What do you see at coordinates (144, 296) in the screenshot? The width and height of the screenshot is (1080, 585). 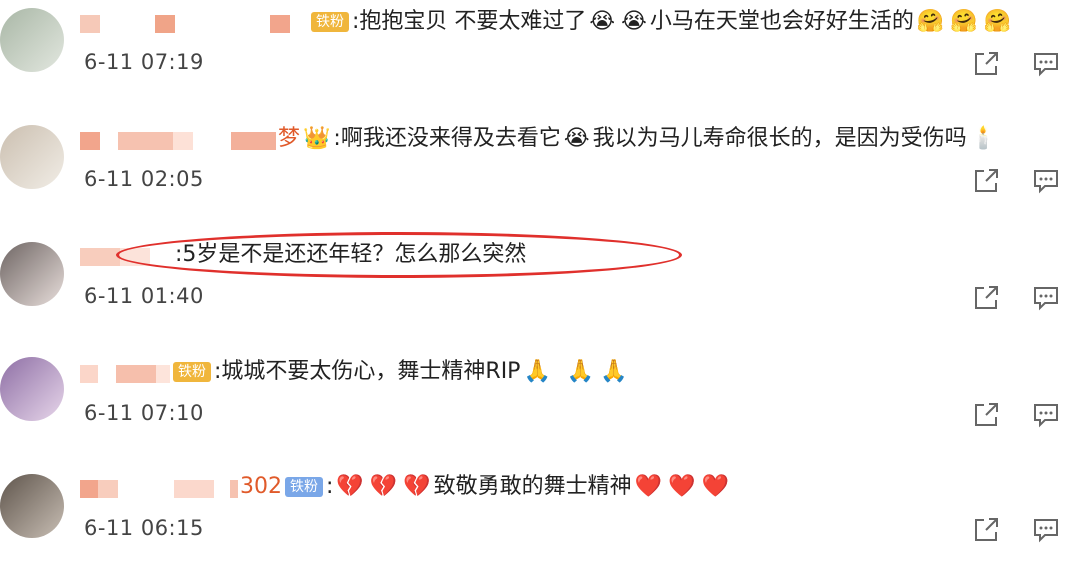 I see `comment-timestamp: 6-11 01:40` at bounding box center [144, 296].